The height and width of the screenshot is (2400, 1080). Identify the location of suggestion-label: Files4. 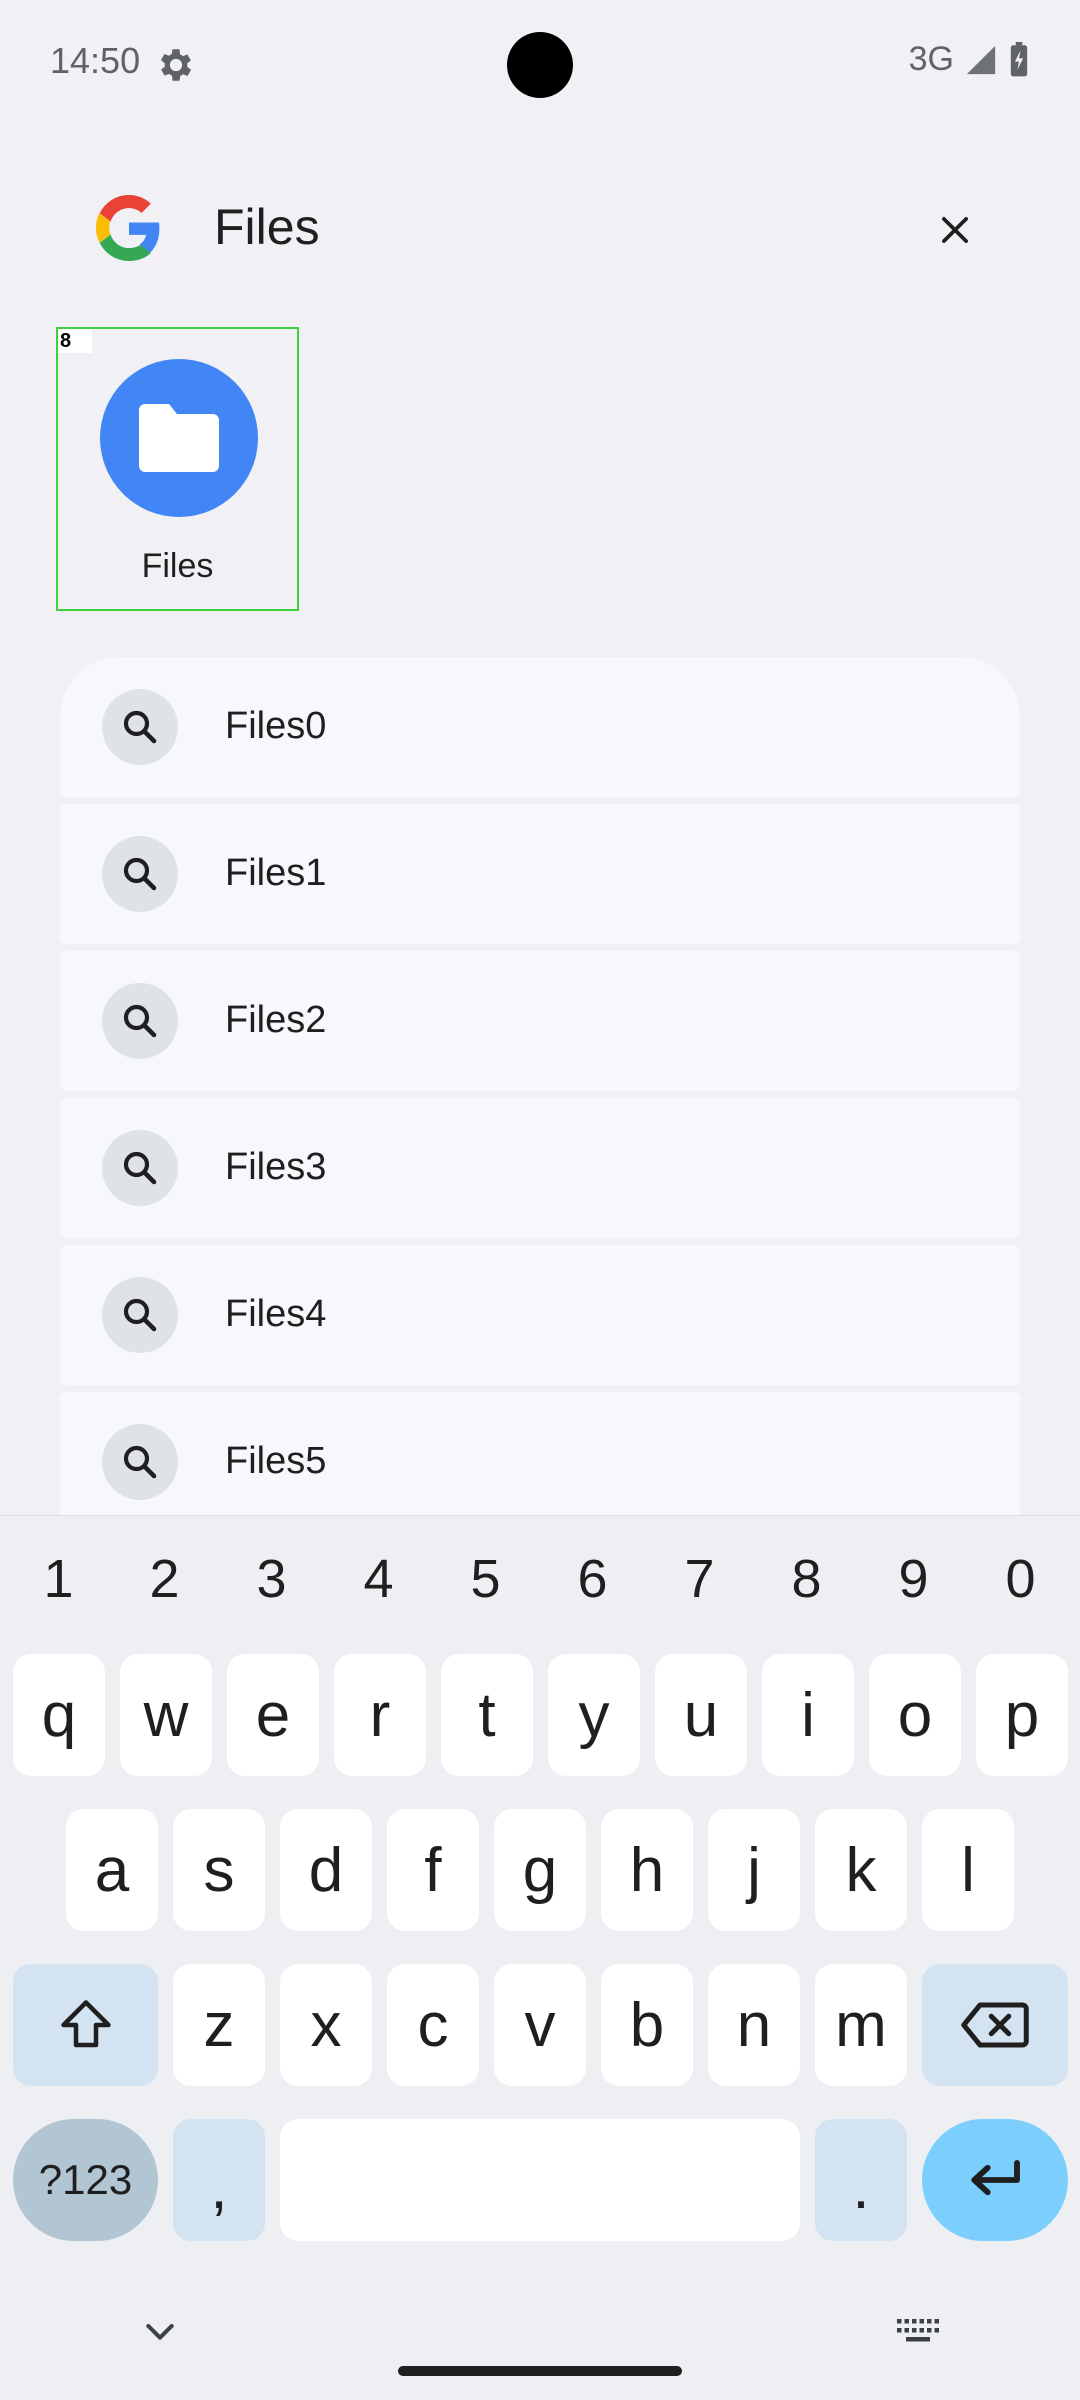
(276, 1314).